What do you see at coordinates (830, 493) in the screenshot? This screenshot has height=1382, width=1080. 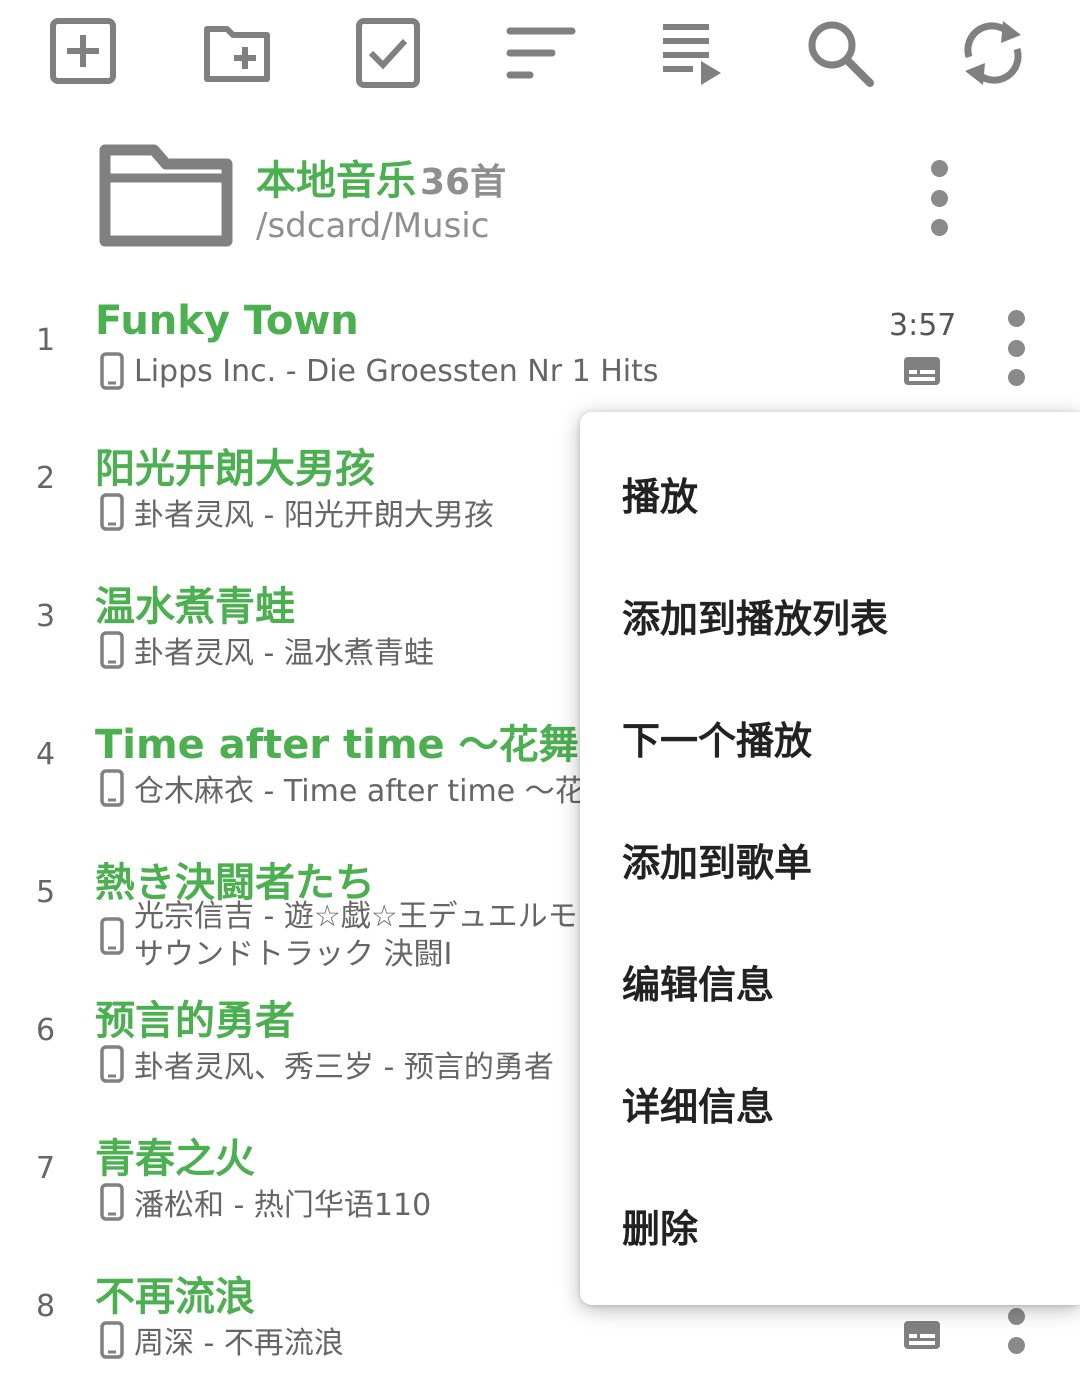 I see `menu-item-play: 播放` at bounding box center [830, 493].